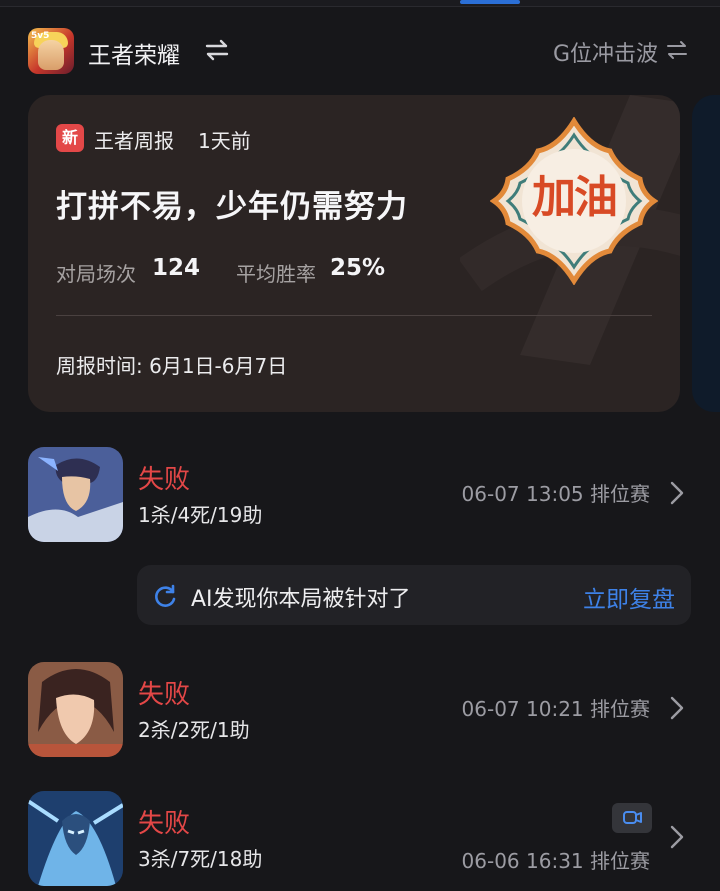 The width and height of the screenshot is (720, 891). What do you see at coordinates (360, 839) in the screenshot?
I see `match-row: 失败 3杀/7死/18助 06-06 16:31 排位赛` at bounding box center [360, 839].